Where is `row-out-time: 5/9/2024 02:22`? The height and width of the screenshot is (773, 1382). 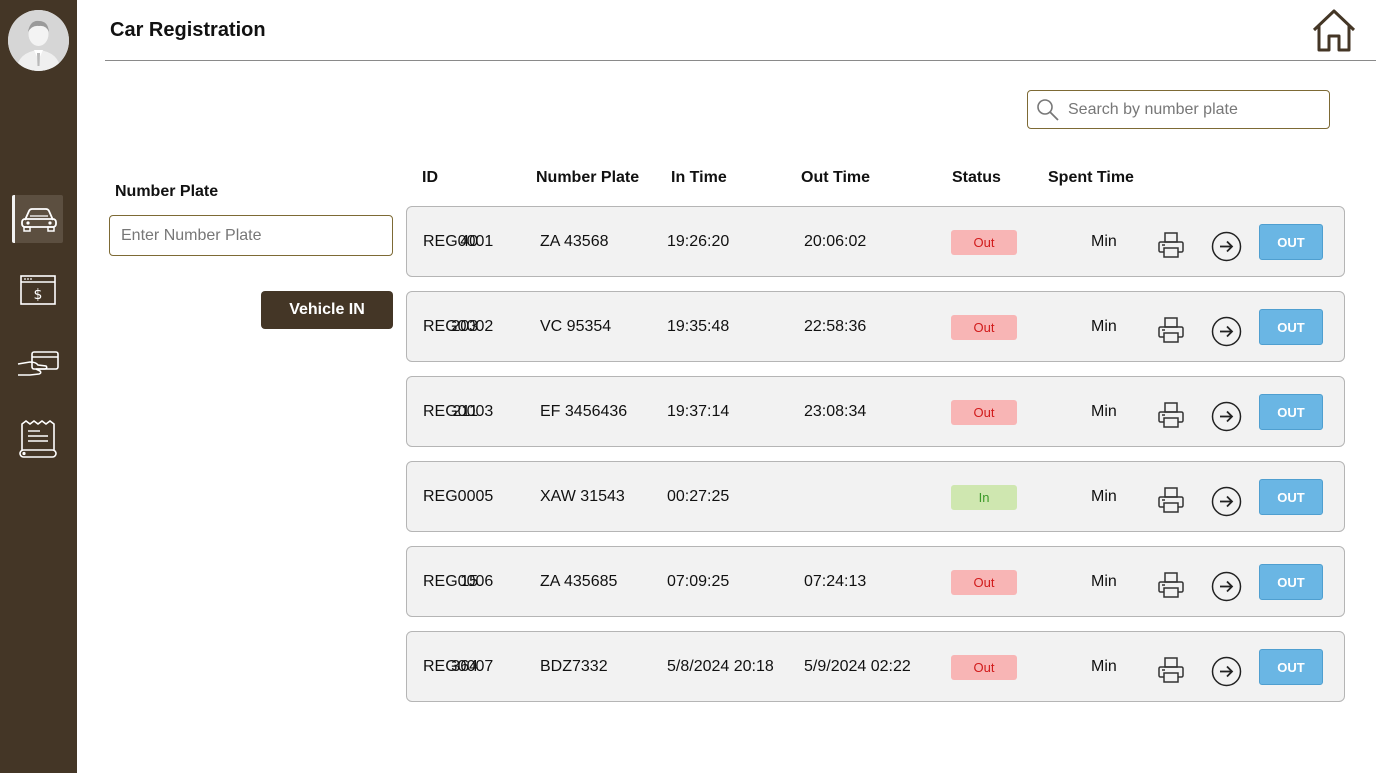 row-out-time: 5/9/2024 02:22 is located at coordinates (857, 666).